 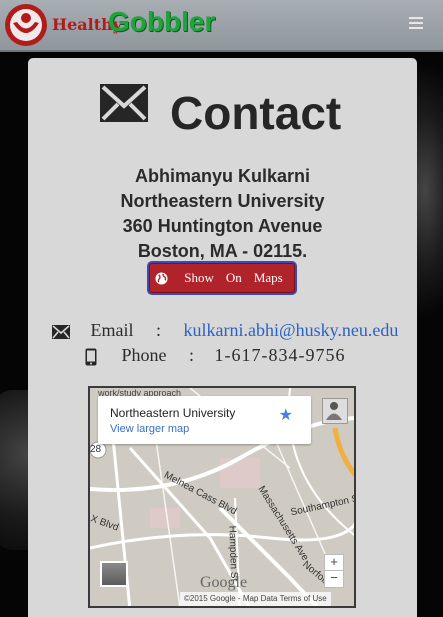 What do you see at coordinates (161, 22) in the screenshot?
I see `brand-gobbler: Gobbler` at bounding box center [161, 22].